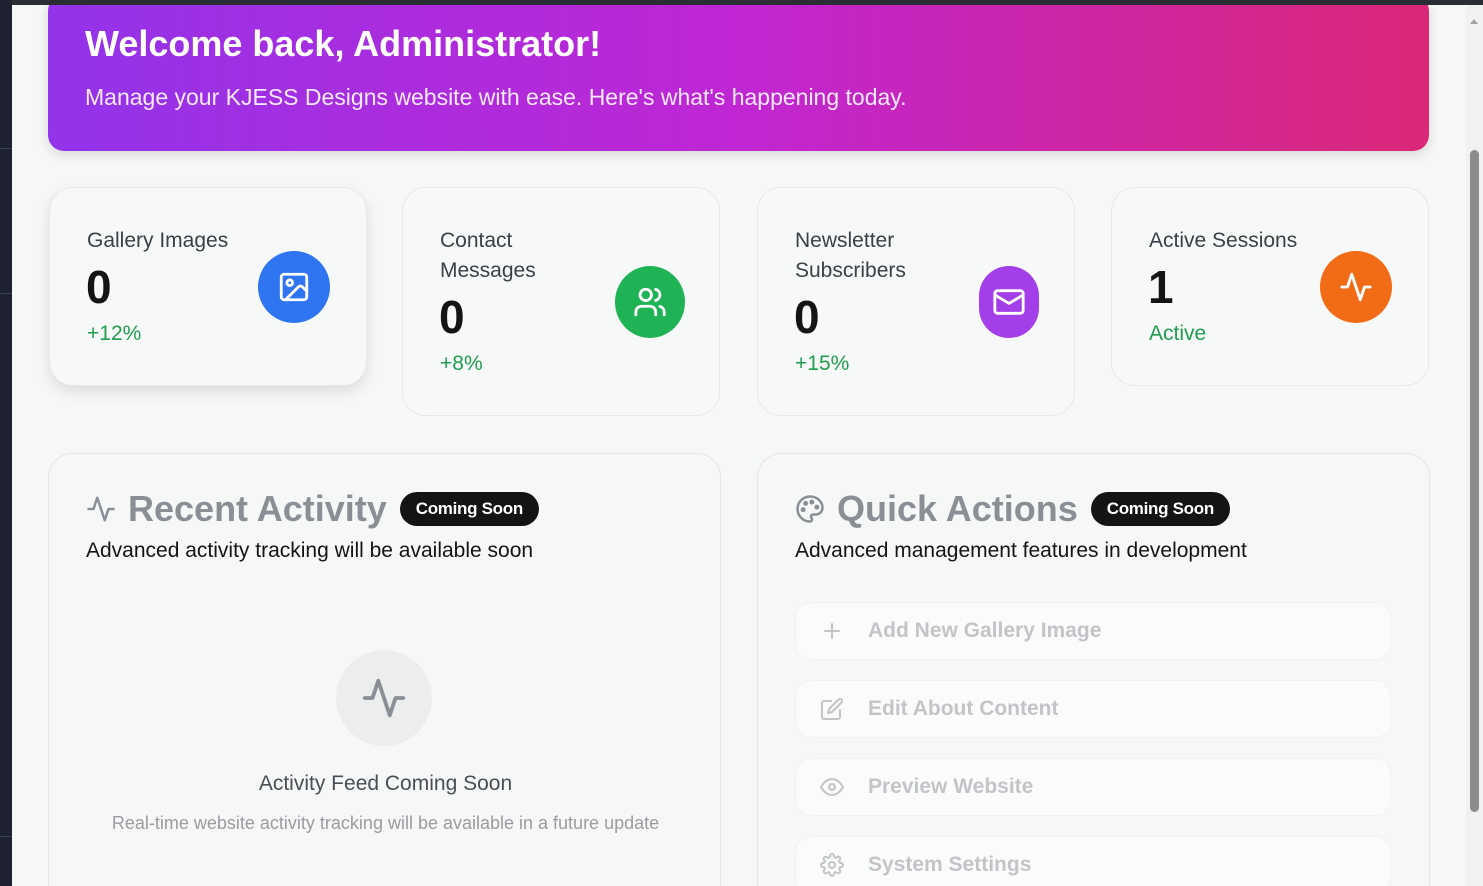 Image resolution: width=1483 pixels, height=886 pixels. What do you see at coordinates (832, 865) in the screenshot?
I see `settings-icon` at bounding box center [832, 865].